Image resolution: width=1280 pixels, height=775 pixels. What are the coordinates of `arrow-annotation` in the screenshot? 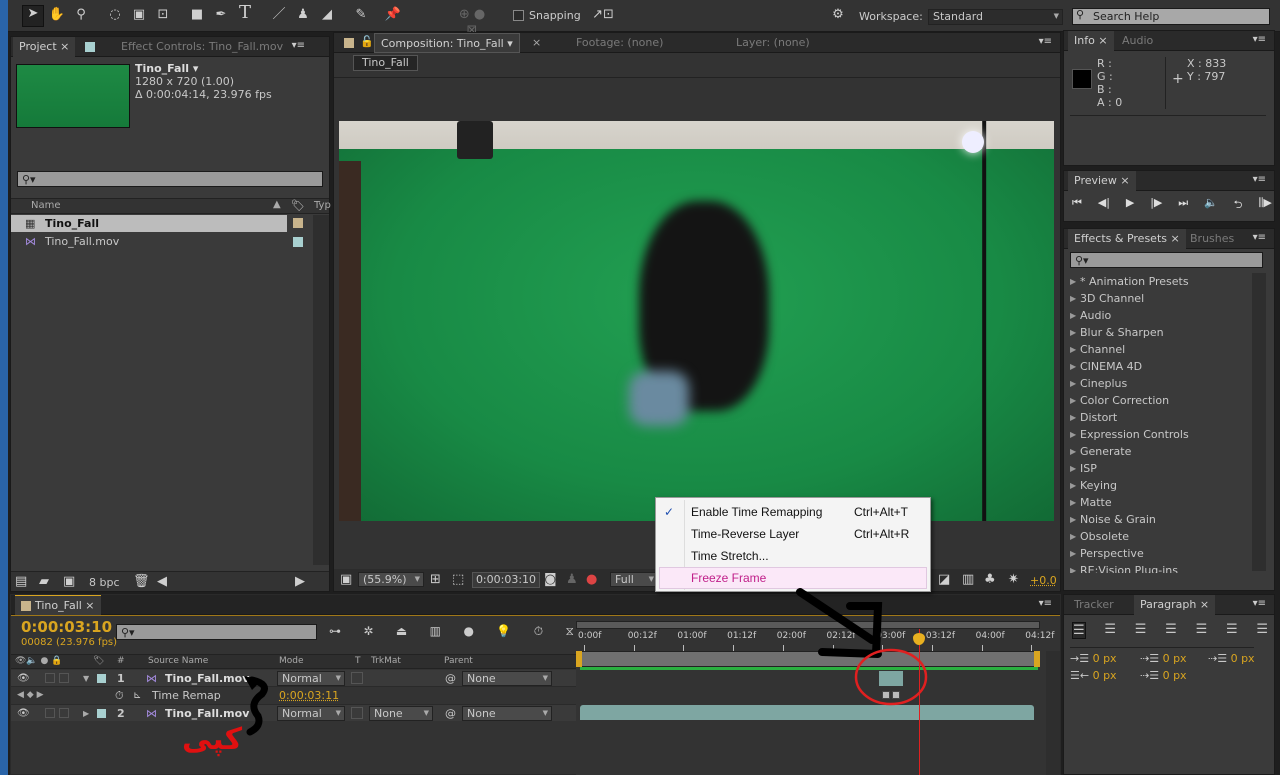 It's located at (839, 623).